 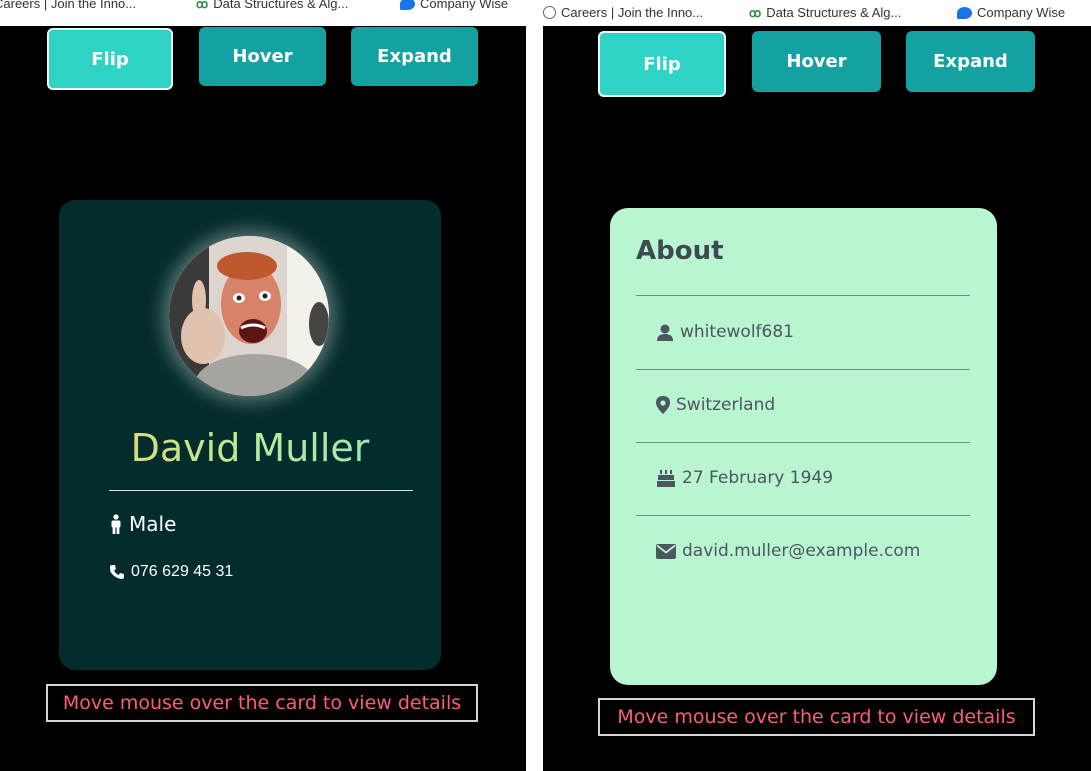 What do you see at coordinates (182, 571) in the screenshot?
I see `phone-text: 076 629 45 31` at bounding box center [182, 571].